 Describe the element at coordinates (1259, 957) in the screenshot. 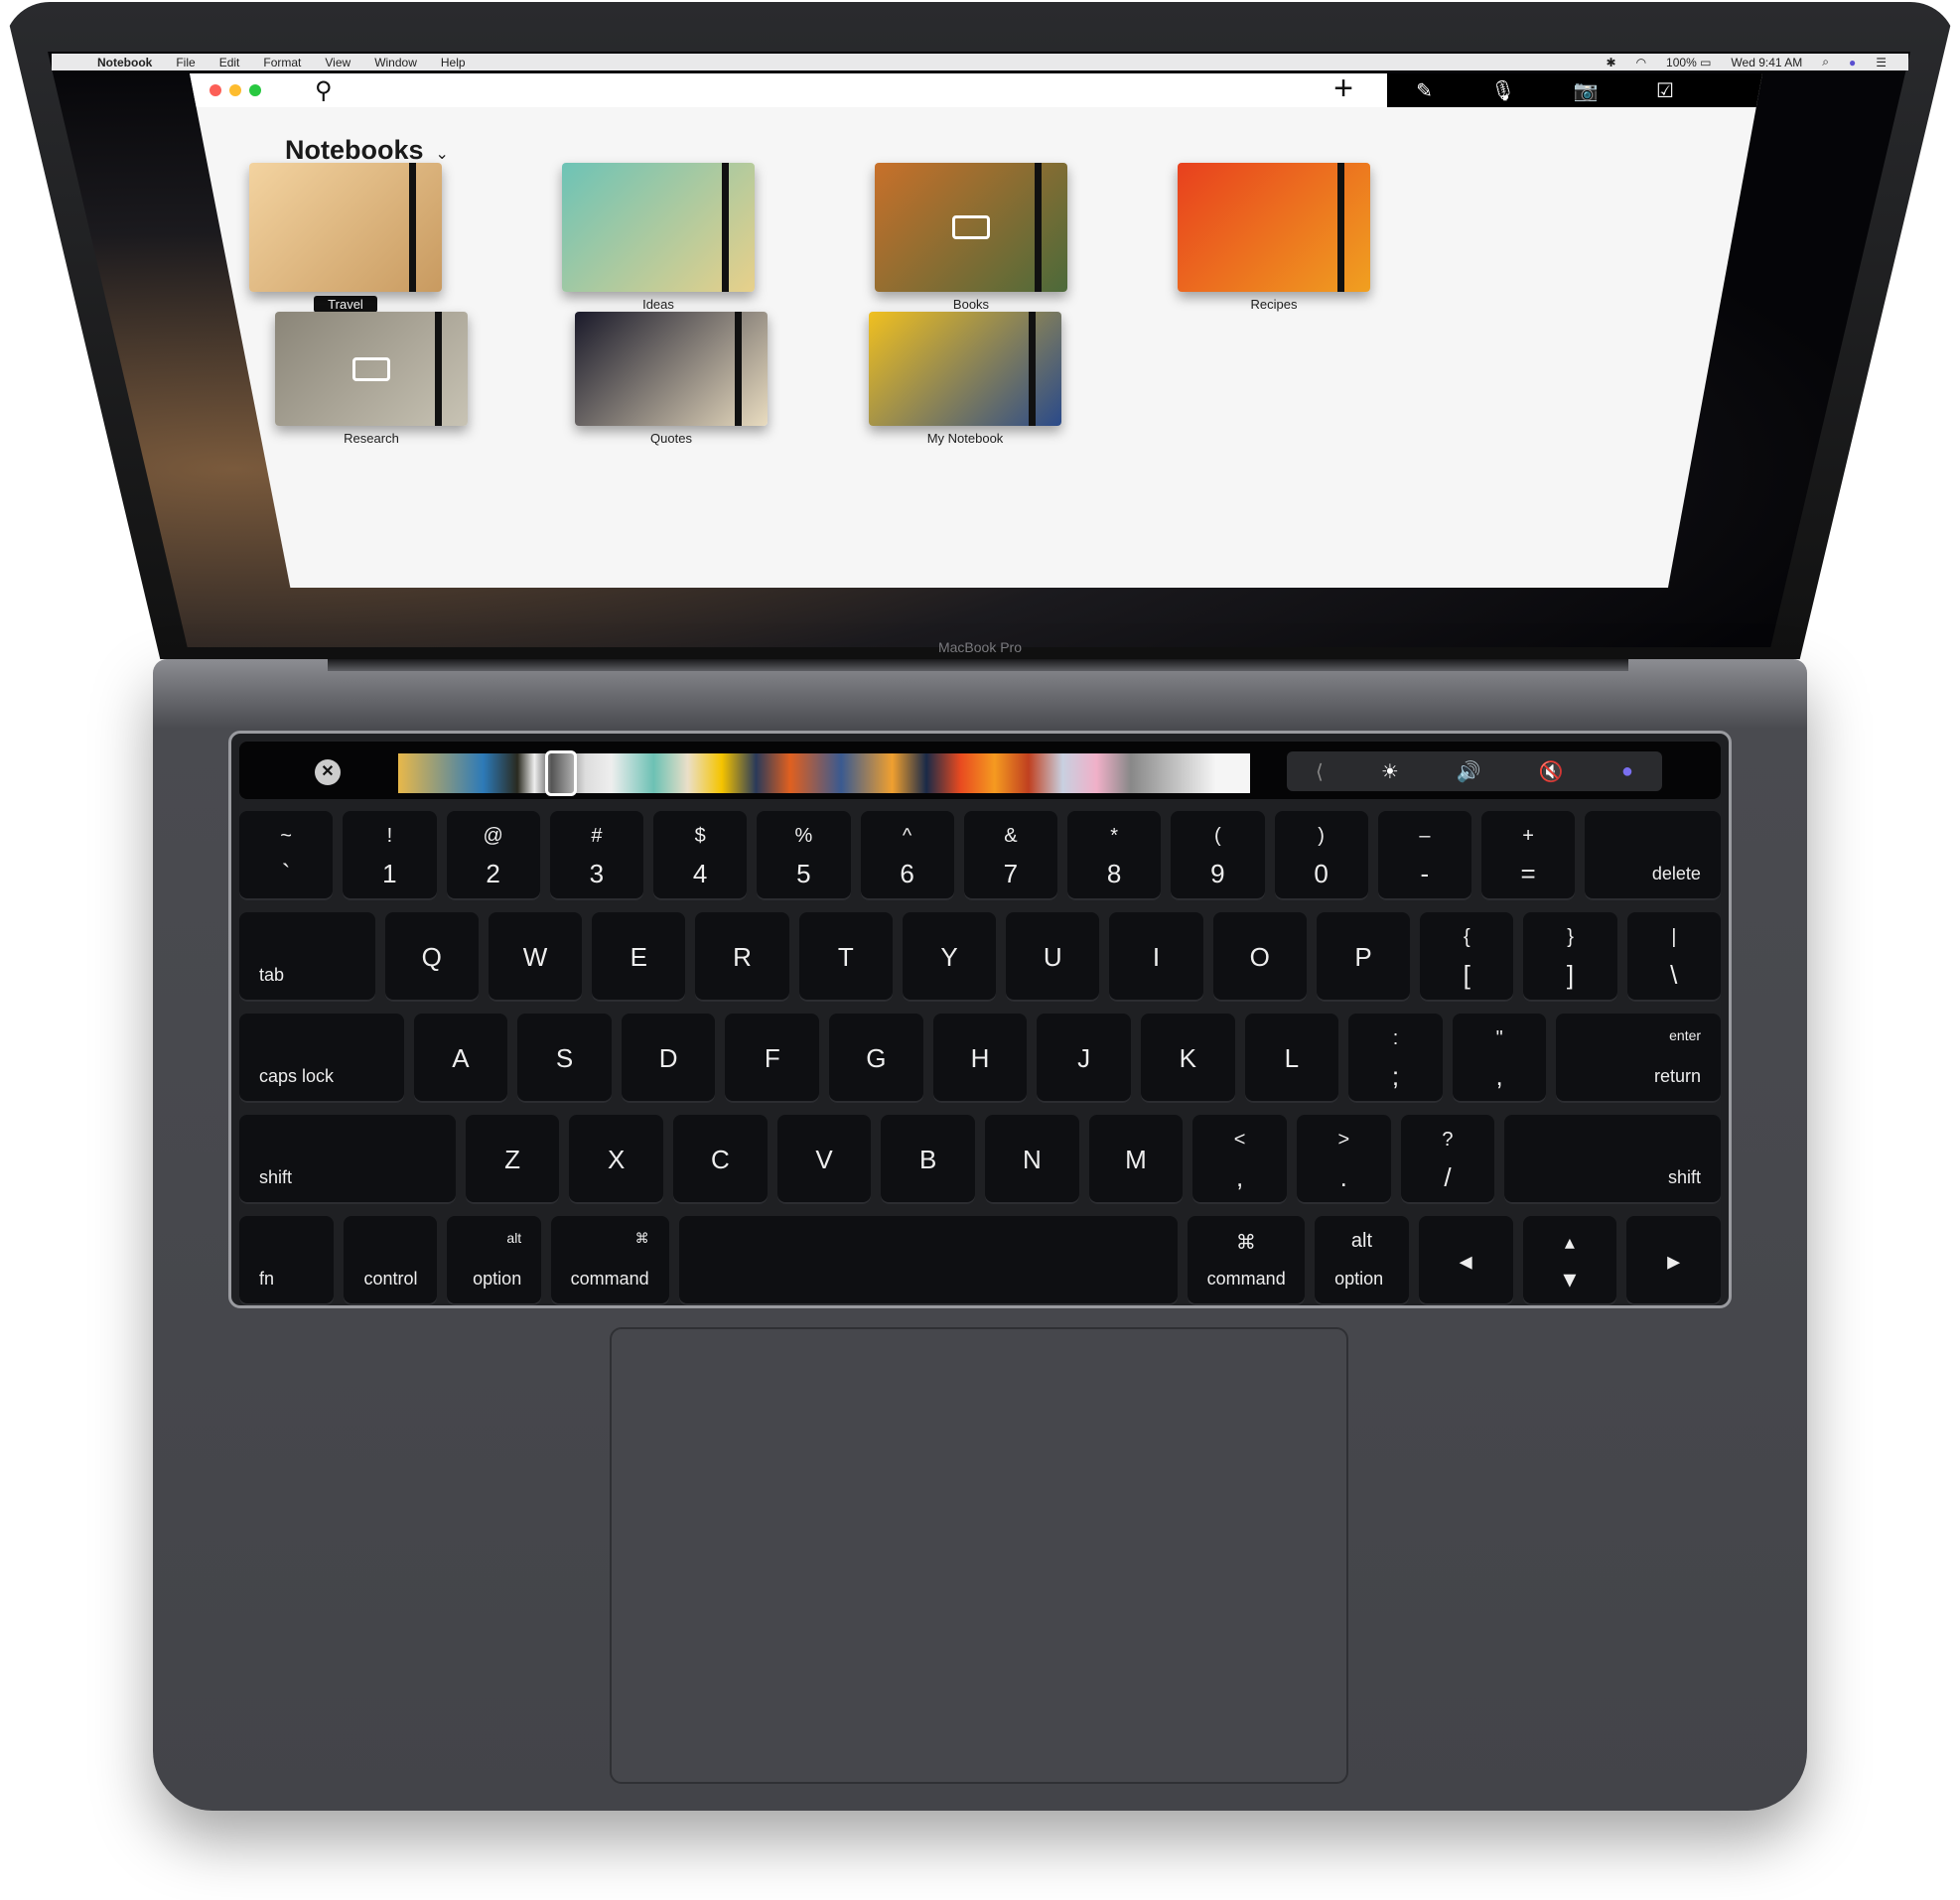

I see `key: O` at that location.